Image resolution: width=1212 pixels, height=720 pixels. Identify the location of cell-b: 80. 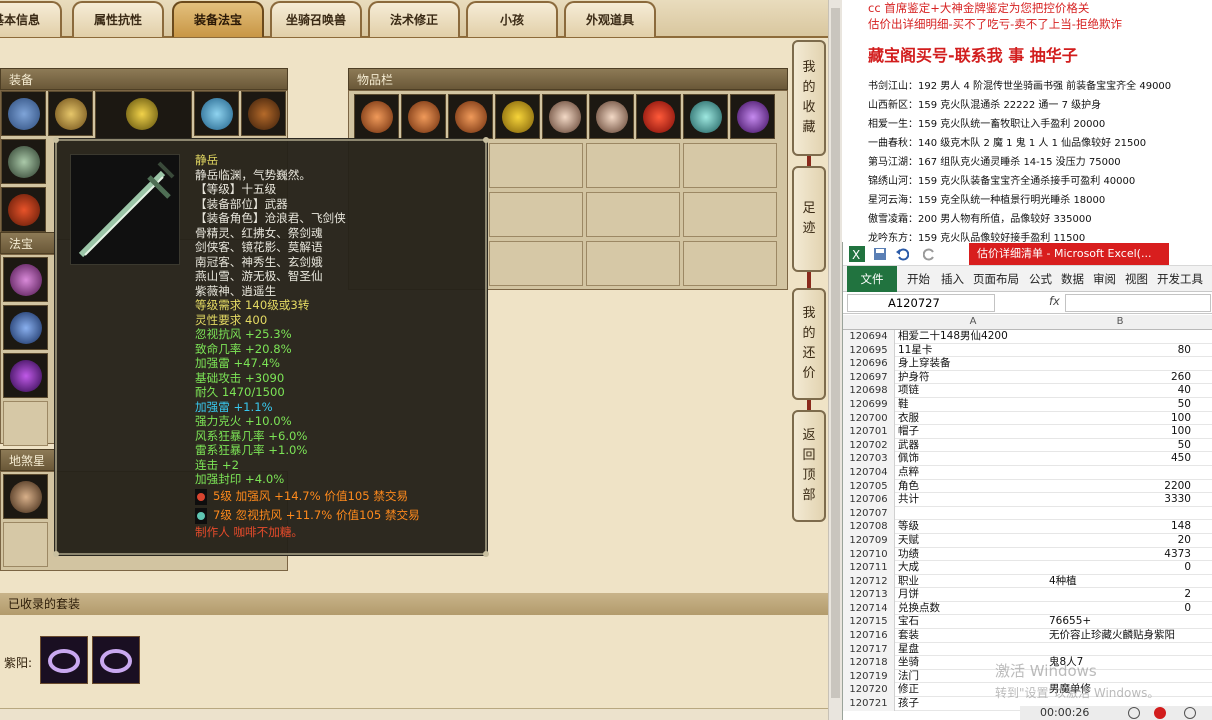
(1120, 351).